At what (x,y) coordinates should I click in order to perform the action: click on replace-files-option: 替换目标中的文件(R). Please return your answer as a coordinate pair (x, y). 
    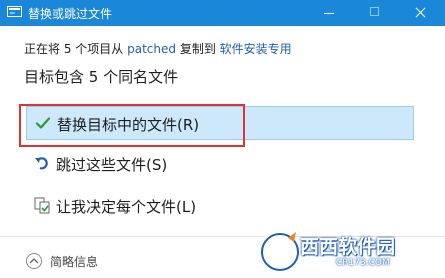
    Looking at the image, I should click on (220, 123).